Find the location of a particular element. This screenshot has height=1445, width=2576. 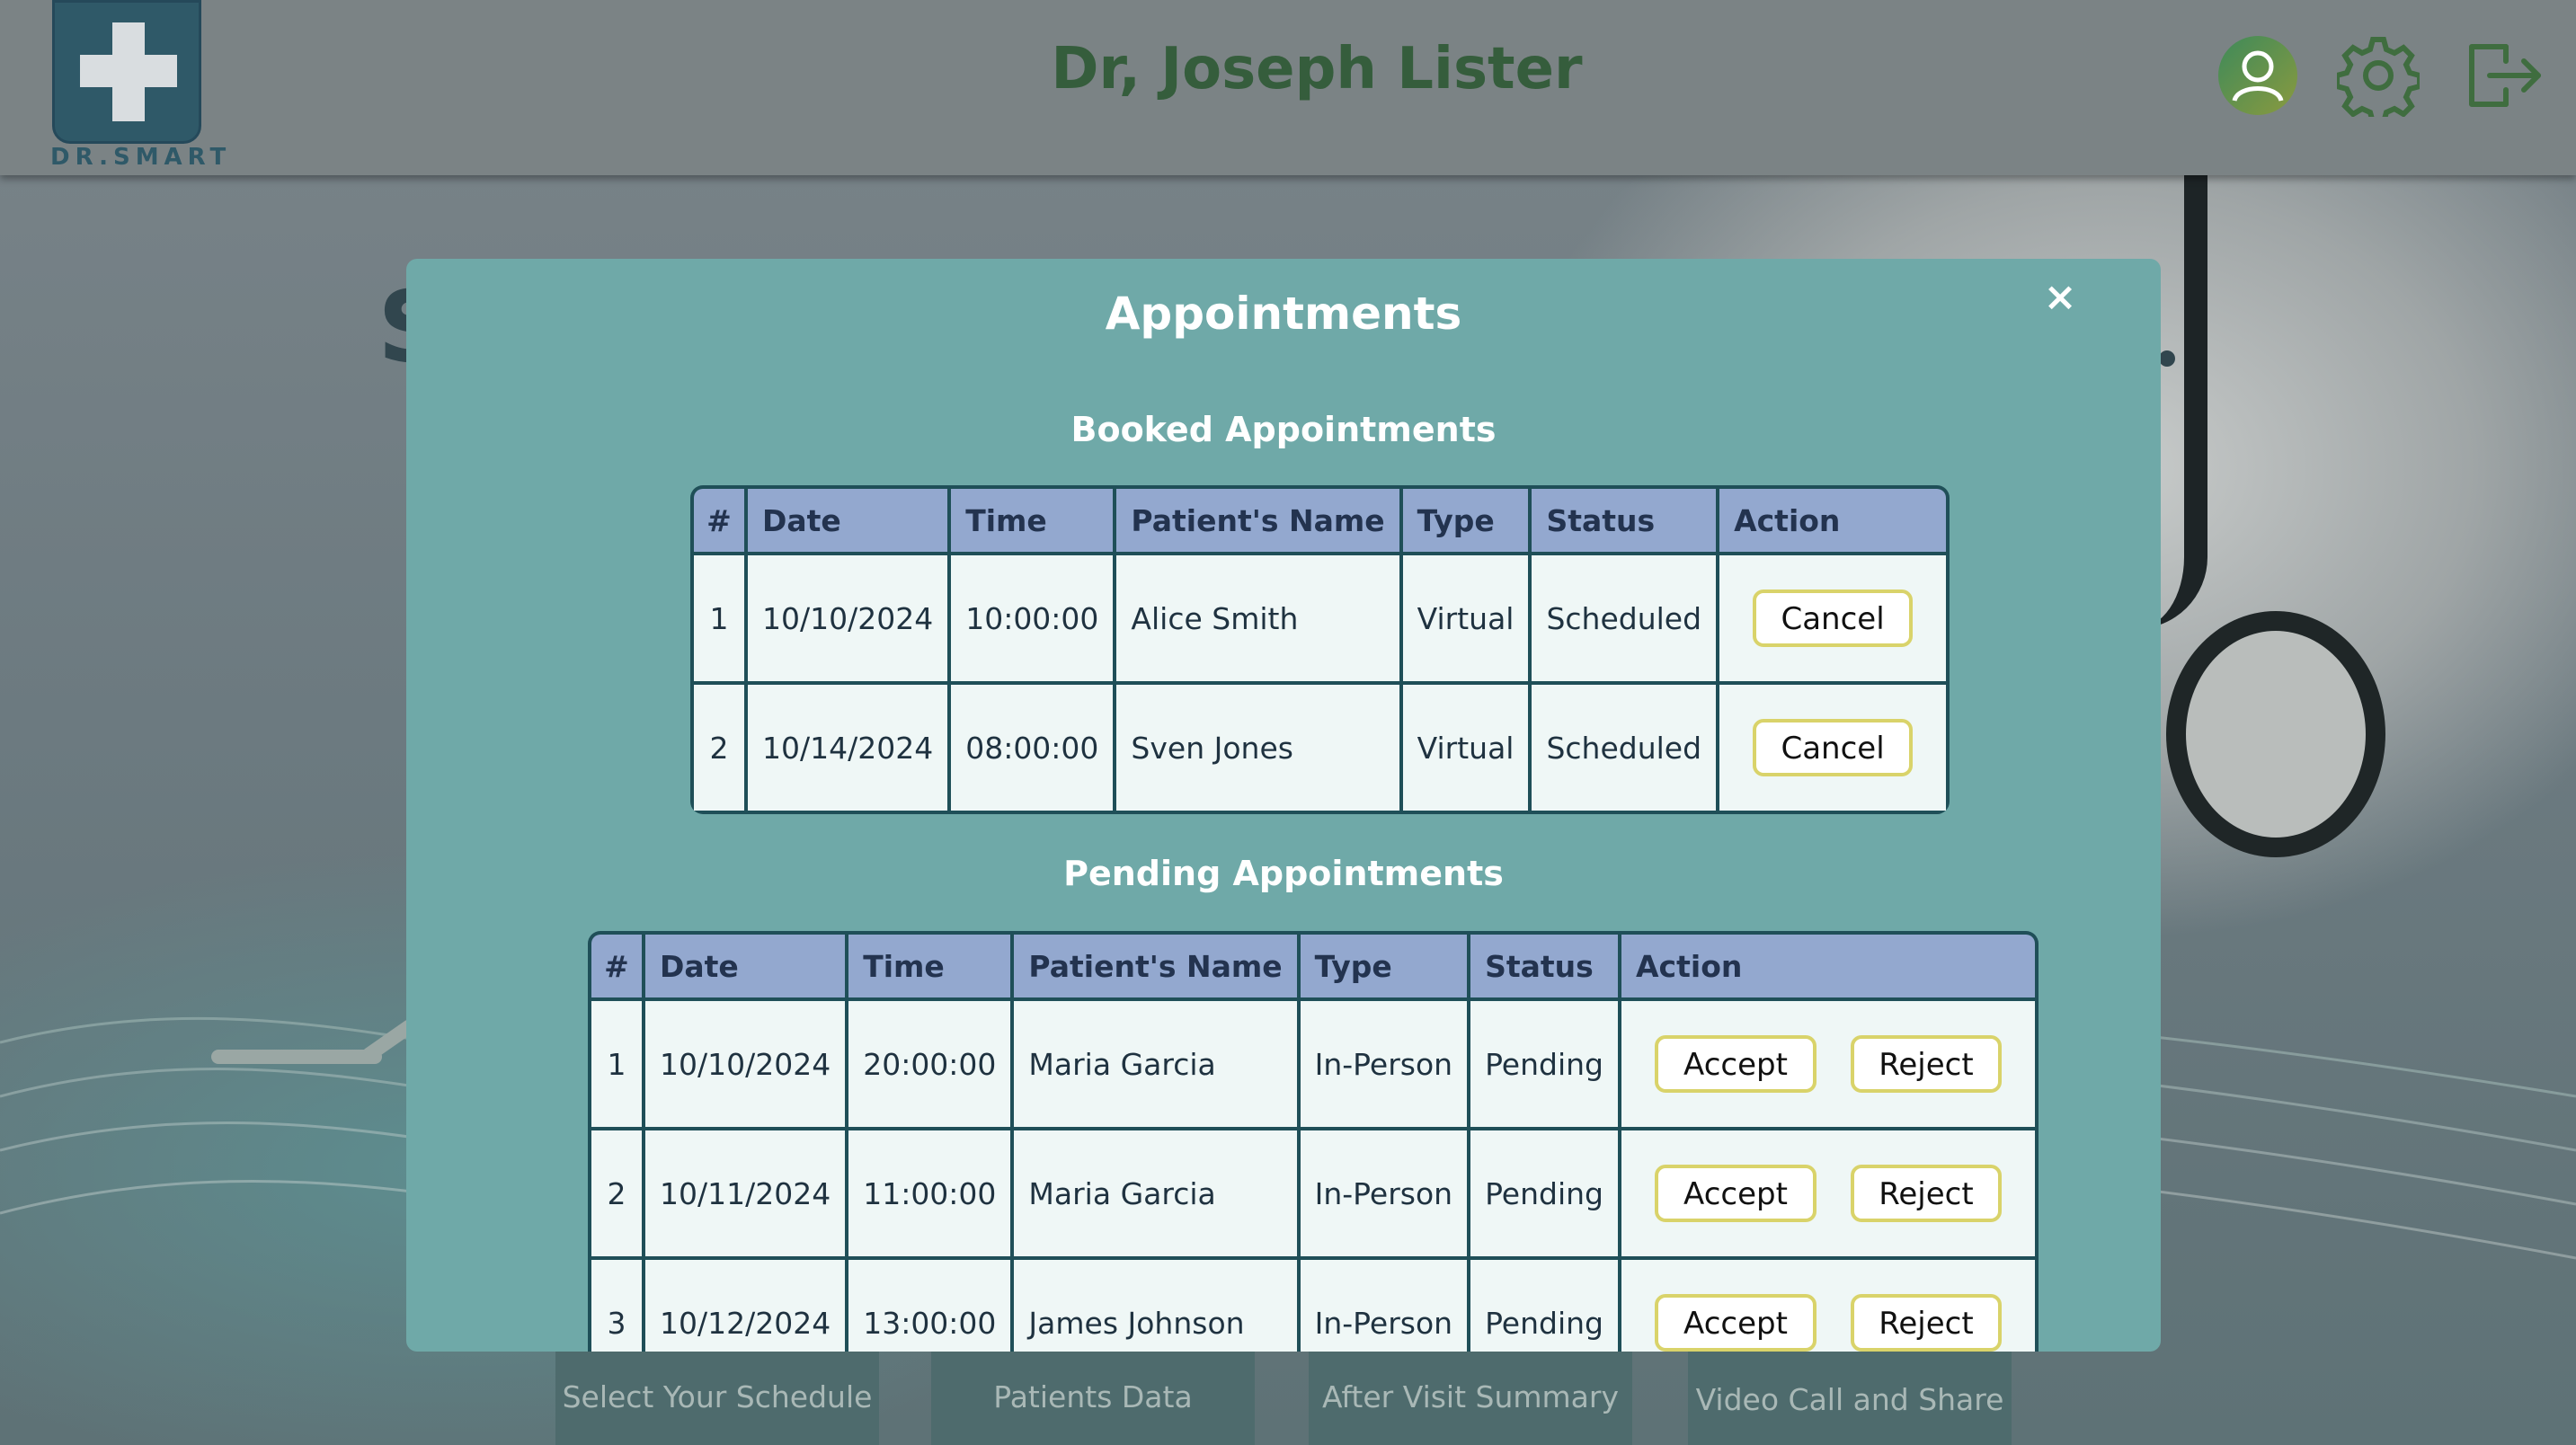

doctor-name-title: Dr, Joseph Lister is located at coordinates (1317, 69).